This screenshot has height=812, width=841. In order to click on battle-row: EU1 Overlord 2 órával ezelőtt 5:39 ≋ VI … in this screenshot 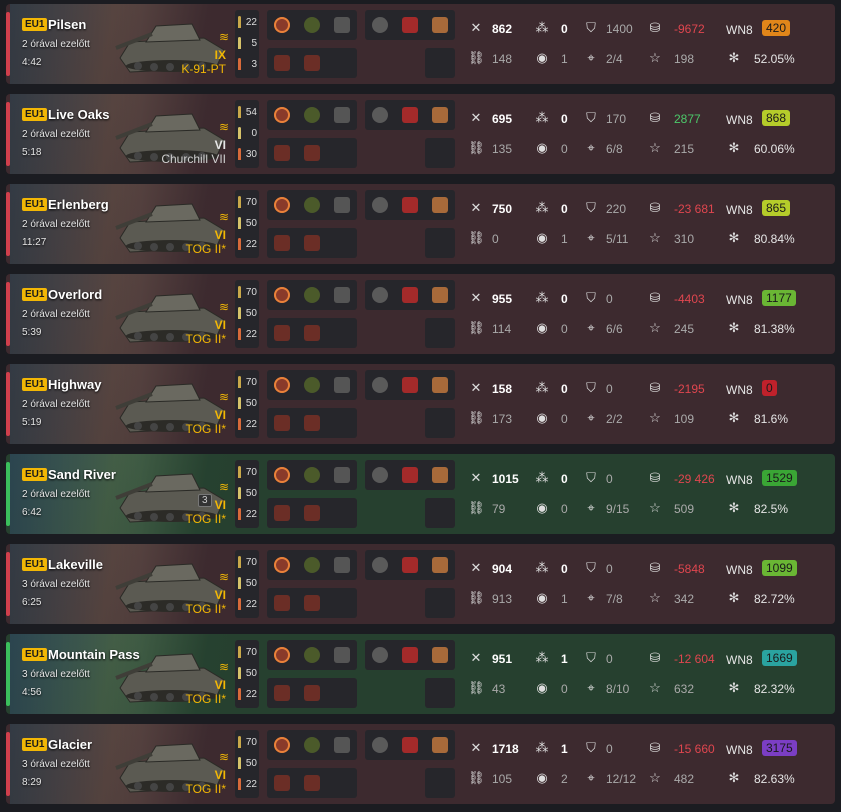, I will do `click(420, 314)`.